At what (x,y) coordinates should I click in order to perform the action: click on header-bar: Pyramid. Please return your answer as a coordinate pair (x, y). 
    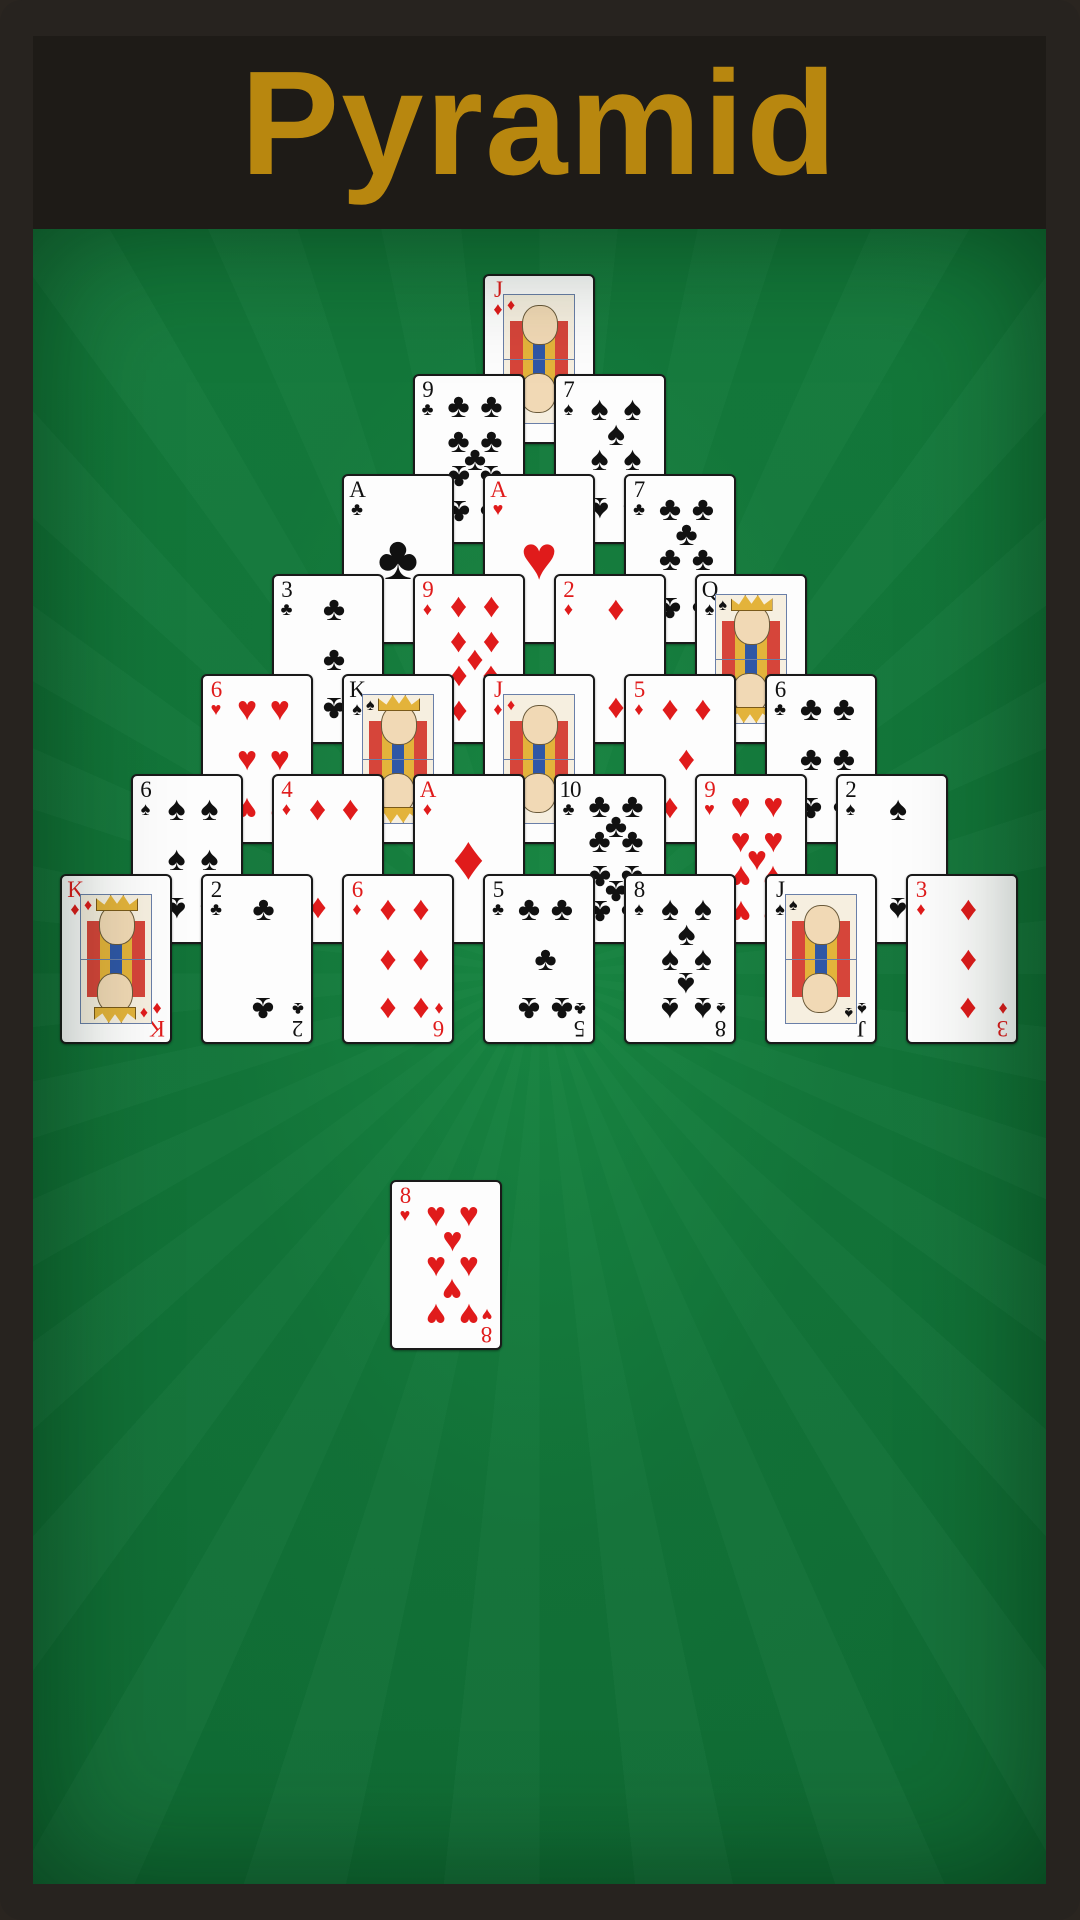
    Looking at the image, I should click on (539, 132).